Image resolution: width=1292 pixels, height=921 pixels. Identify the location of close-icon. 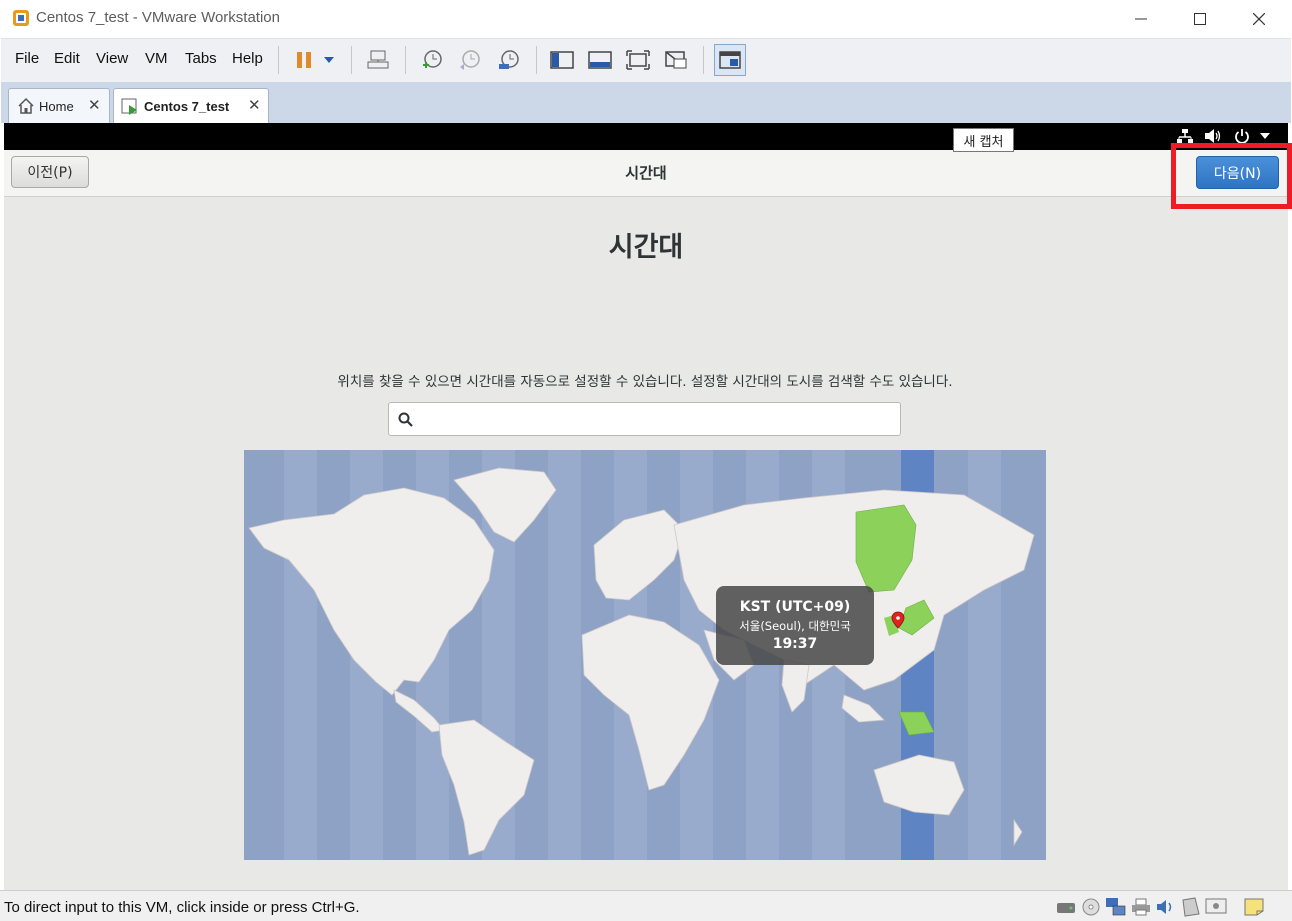
(1259, 19).